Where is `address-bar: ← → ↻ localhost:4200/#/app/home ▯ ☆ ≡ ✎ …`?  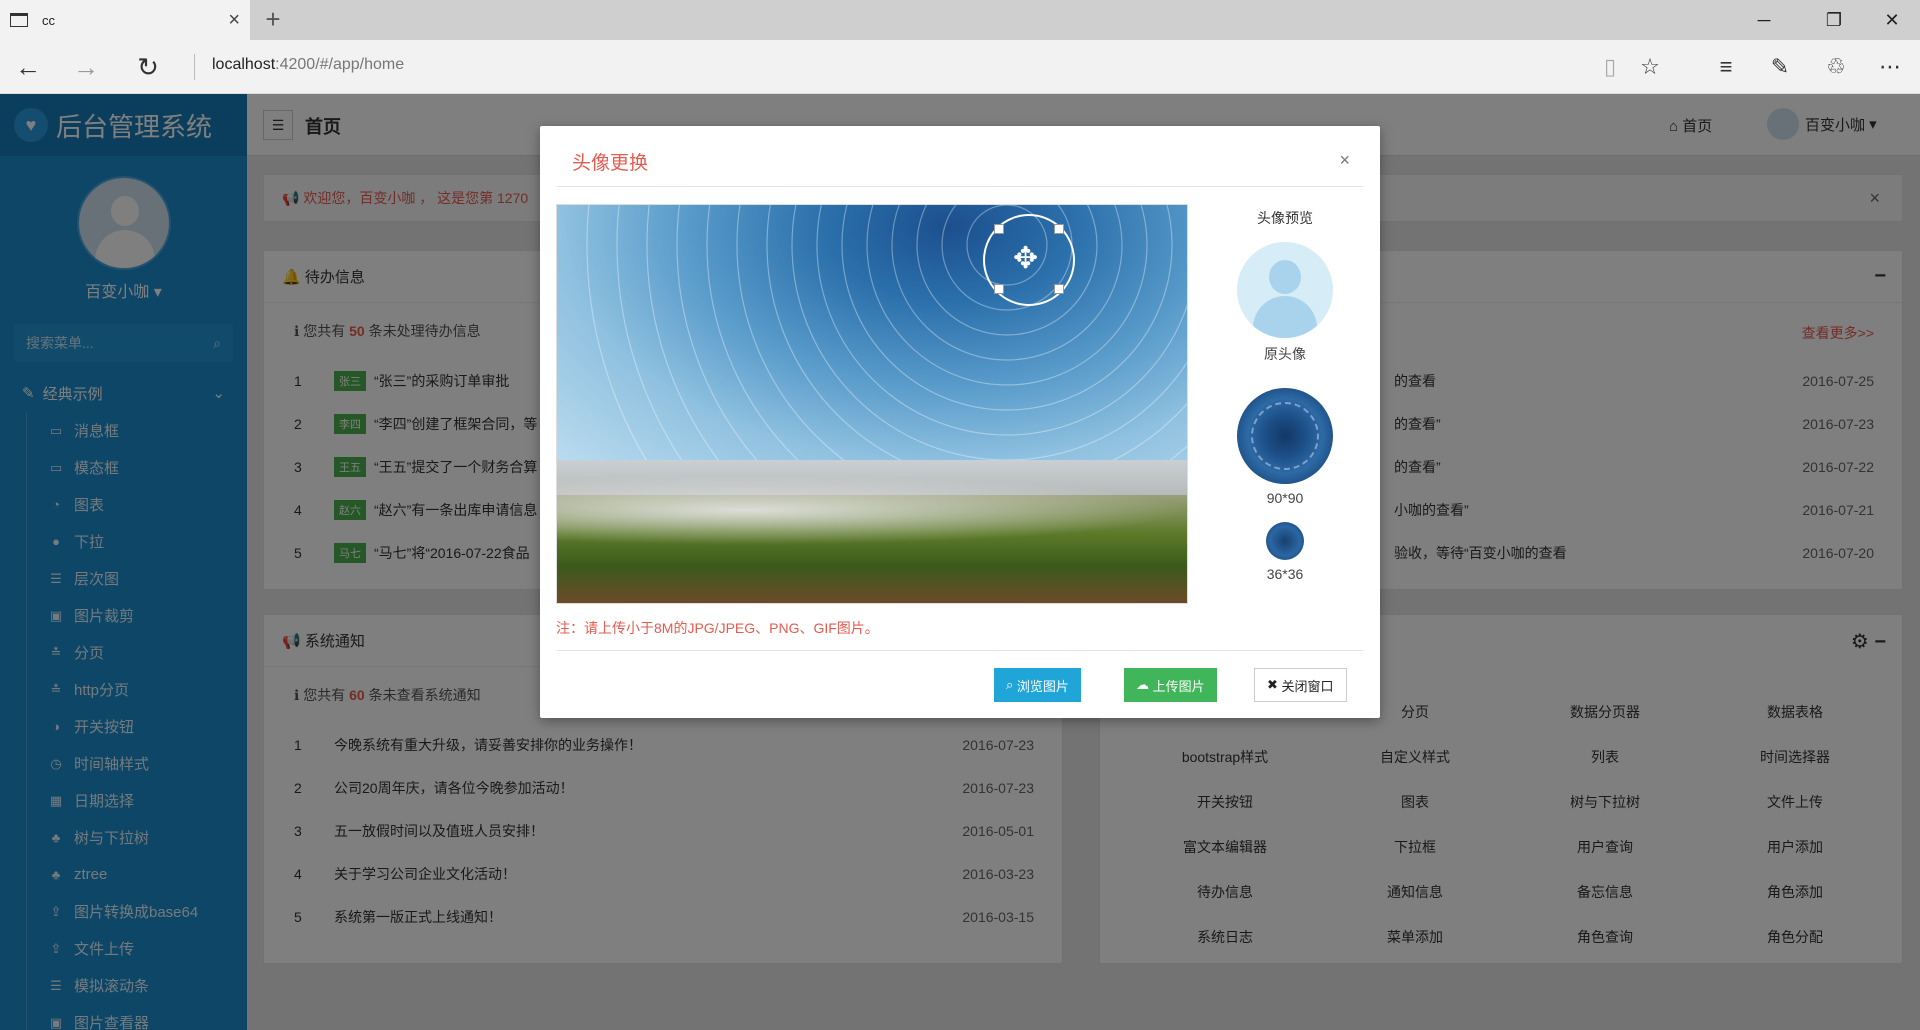 address-bar: ← → ↻ localhost:4200/#/app/home ▯ ☆ ≡ ✎ … is located at coordinates (960, 67).